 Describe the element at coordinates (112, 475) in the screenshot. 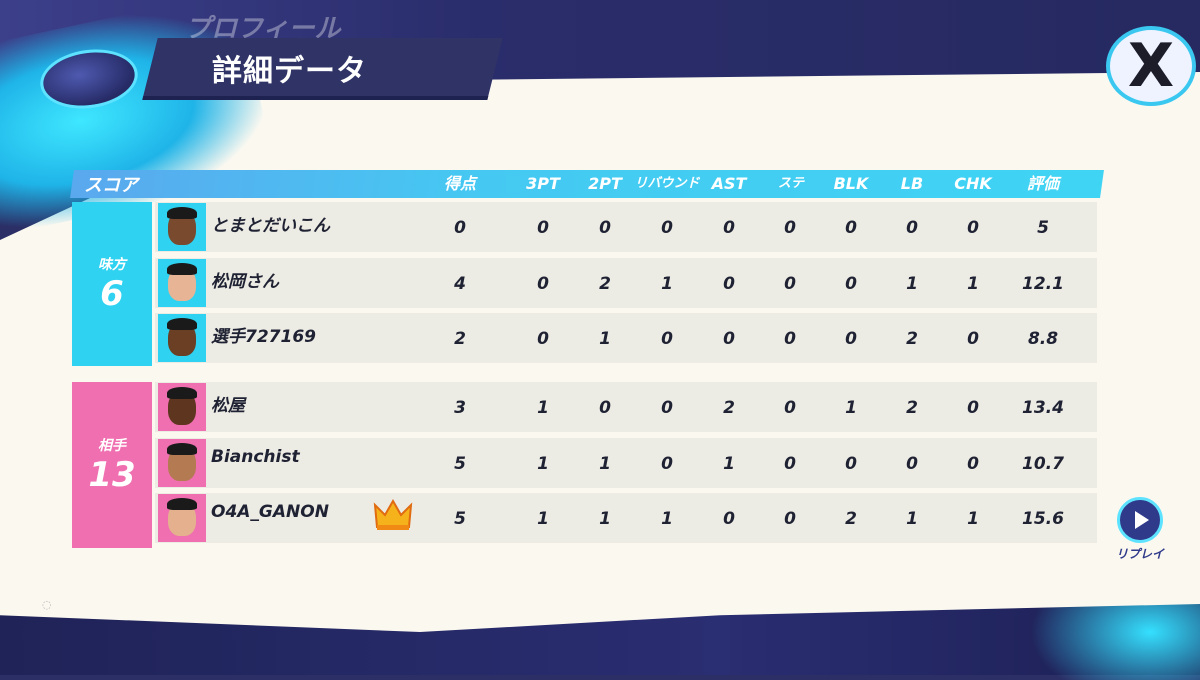

I see `opponent-score: 13` at that location.